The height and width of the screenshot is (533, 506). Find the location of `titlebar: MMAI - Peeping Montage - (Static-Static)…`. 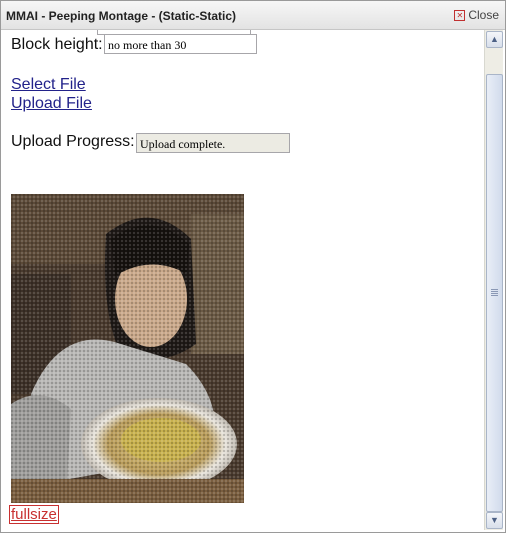

titlebar: MMAI - Peeping Montage - (Static-Static)… is located at coordinates (253, 15).